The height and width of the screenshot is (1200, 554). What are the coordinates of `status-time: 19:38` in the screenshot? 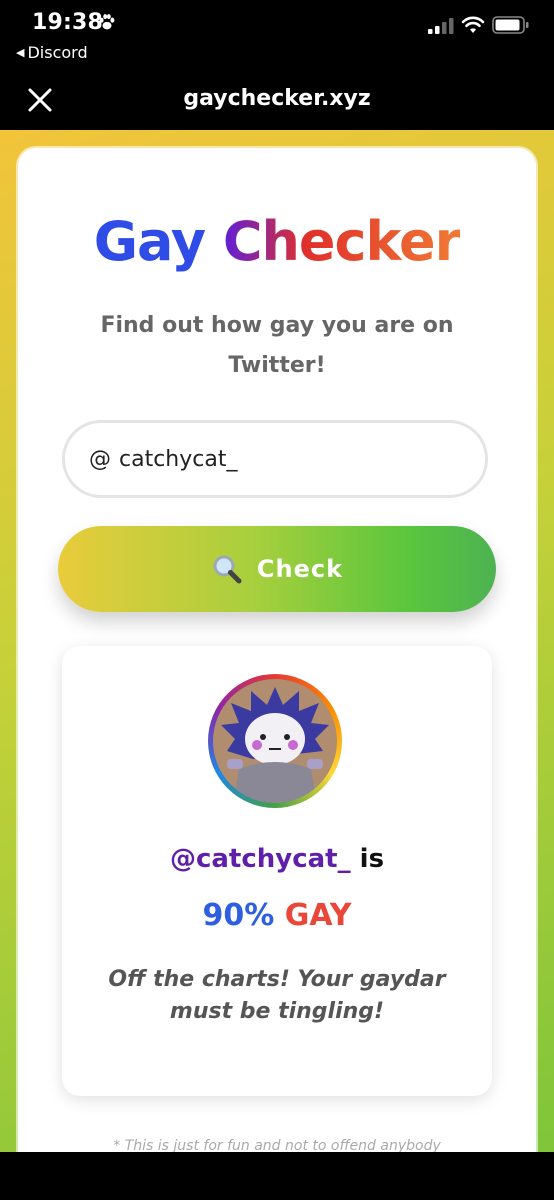 It's located at (68, 22).